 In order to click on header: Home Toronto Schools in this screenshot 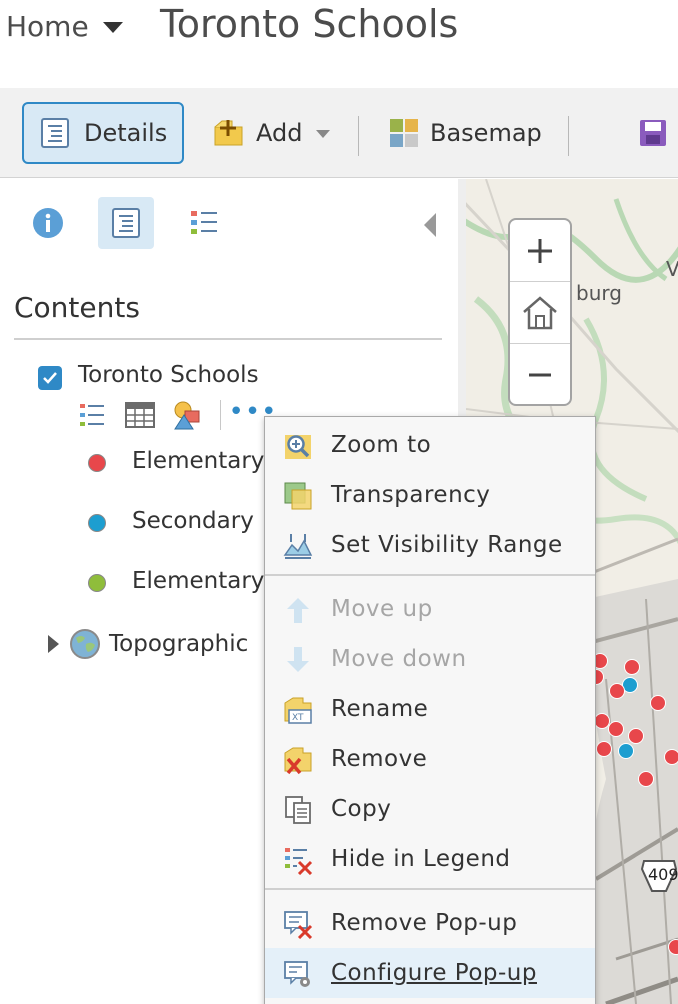, I will do `click(339, 43)`.